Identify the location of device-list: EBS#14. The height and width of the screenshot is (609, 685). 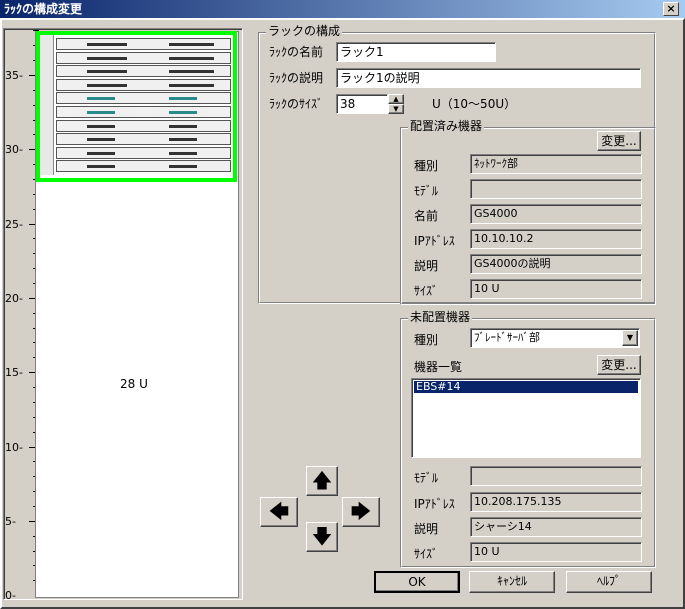
(526, 418).